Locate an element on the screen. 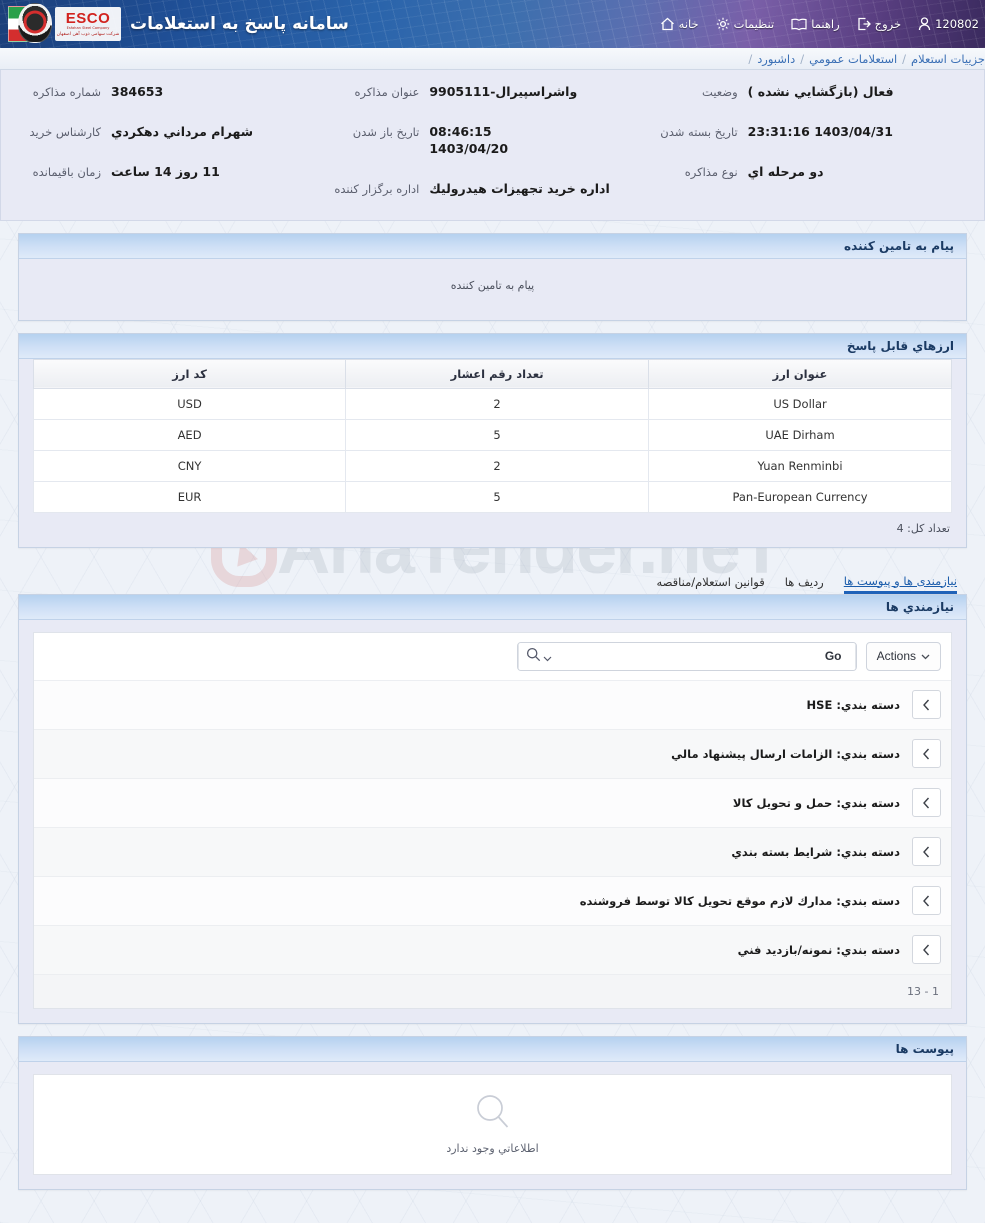 The image size is (985, 1223). nav-item-home: خانه is located at coordinates (679, 24).